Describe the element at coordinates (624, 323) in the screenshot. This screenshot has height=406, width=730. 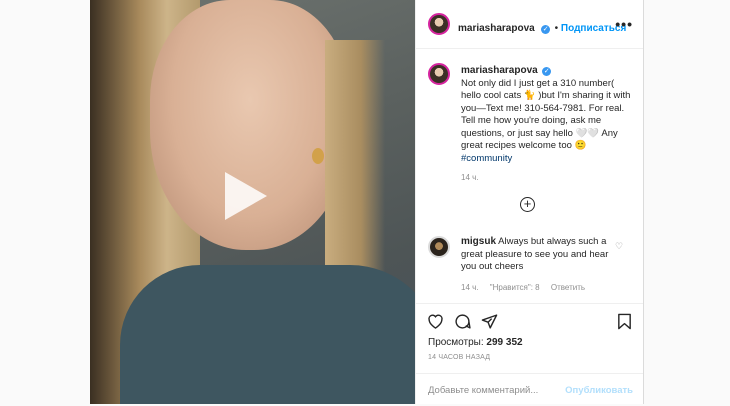
I see `bookmark-icon` at that location.